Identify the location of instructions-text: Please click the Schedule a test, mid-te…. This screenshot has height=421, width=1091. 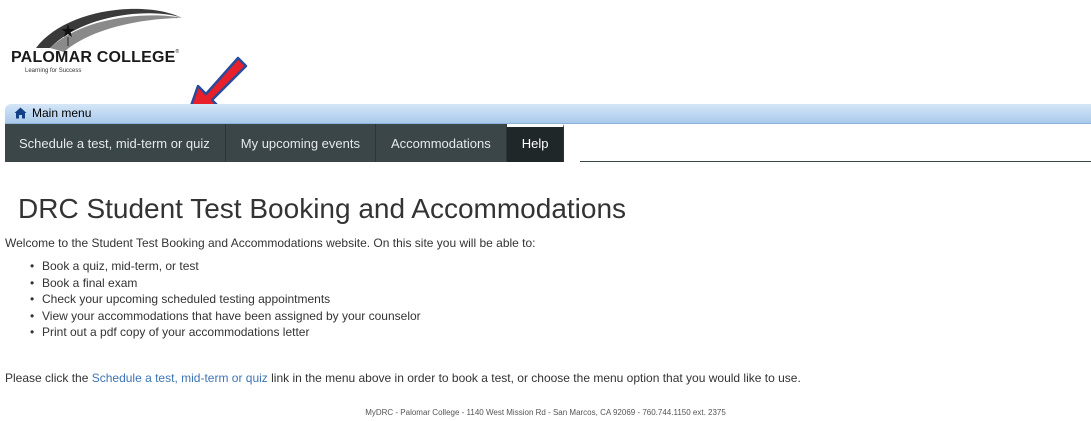
(403, 378).